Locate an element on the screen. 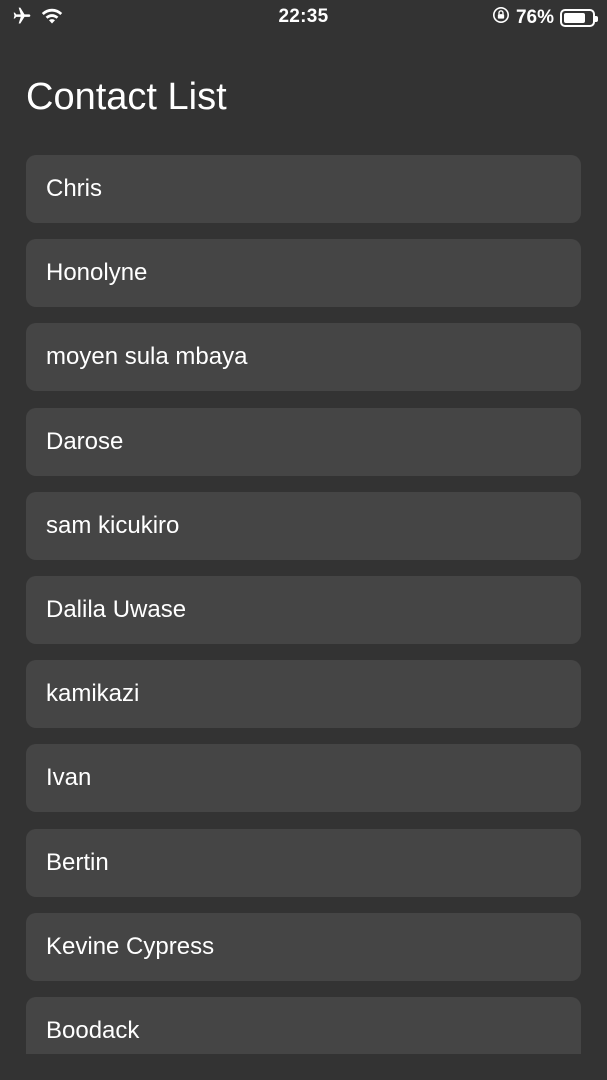 The image size is (607, 1080). contact-item: sam kicukiro is located at coordinates (303, 525).